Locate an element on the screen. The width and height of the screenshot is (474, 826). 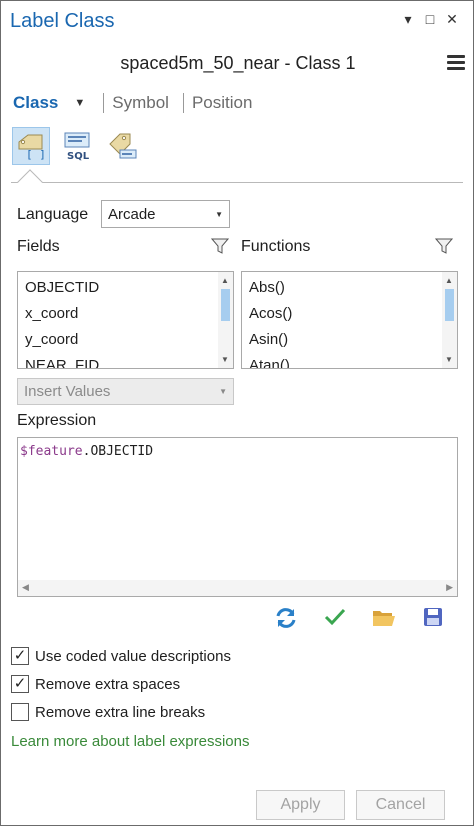
restore-icon: □ is located at coordinates (430, 19).